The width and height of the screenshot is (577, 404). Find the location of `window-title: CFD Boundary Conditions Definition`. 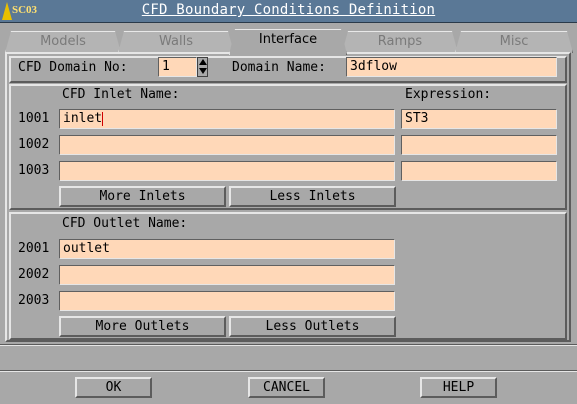

window-title: CFD Boundary Conditions Definition is located at coordinates (288, 10).